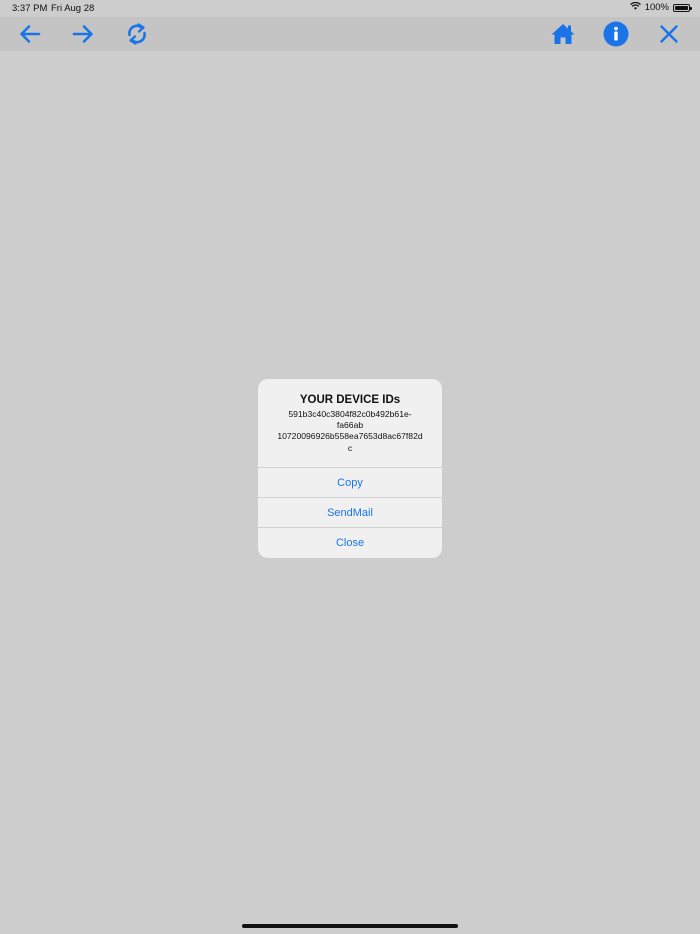  Describe the element at coordinates (350, 542) in the screenshot. I see `close-alert-button: Close` at that location.